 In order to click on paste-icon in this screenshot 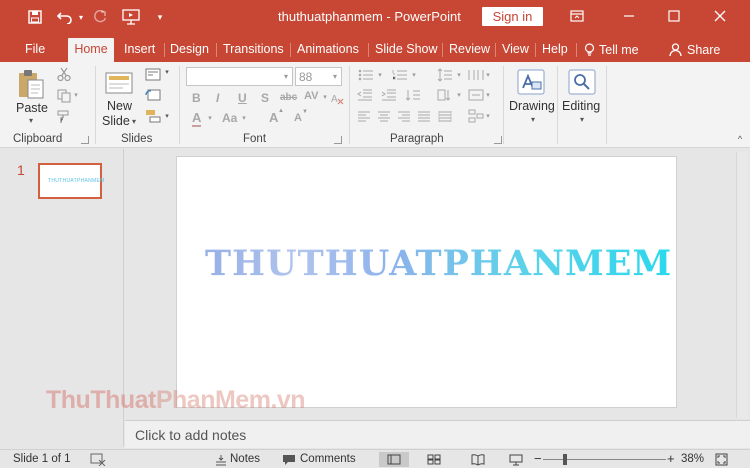, I will do `click(31, 84)`.